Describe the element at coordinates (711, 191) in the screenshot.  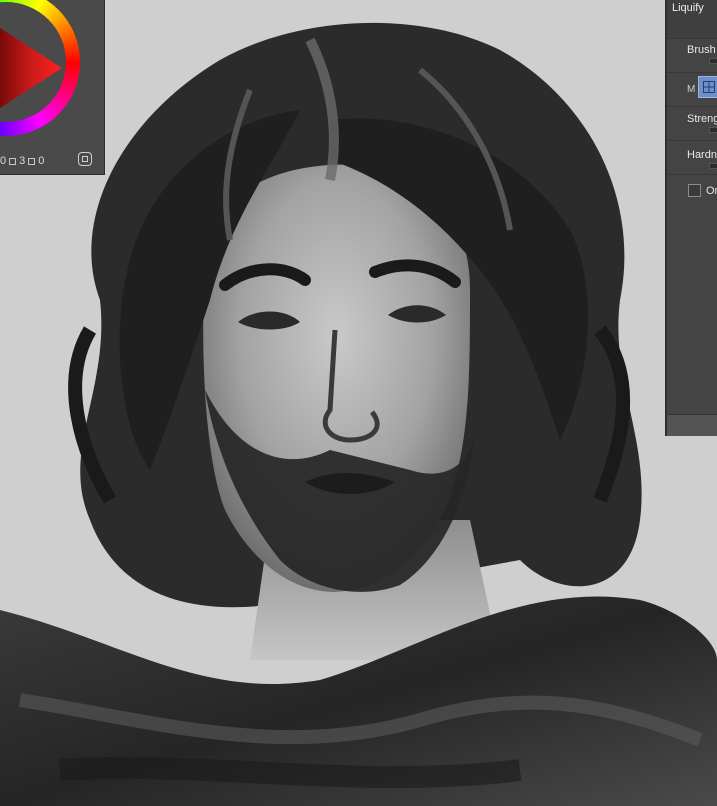
I see `option-checkbox-label: On` at that location.